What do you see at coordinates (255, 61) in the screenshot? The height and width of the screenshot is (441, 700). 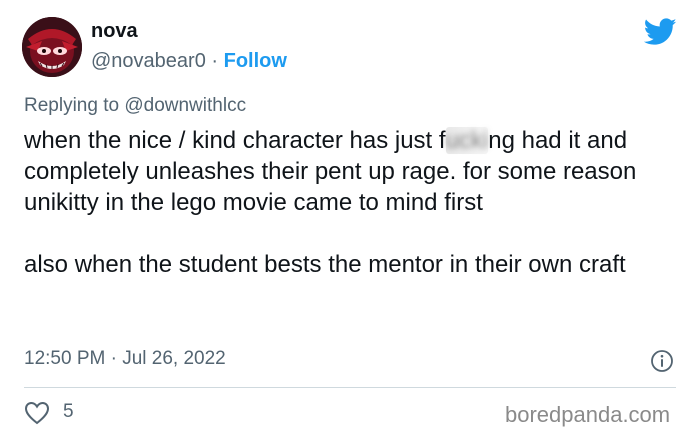 I see `follow-button: Follow` at bounding box center [255, 61].